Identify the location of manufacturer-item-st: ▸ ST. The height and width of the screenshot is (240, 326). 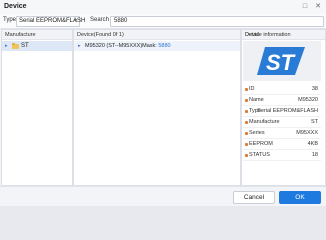
(37, 46).